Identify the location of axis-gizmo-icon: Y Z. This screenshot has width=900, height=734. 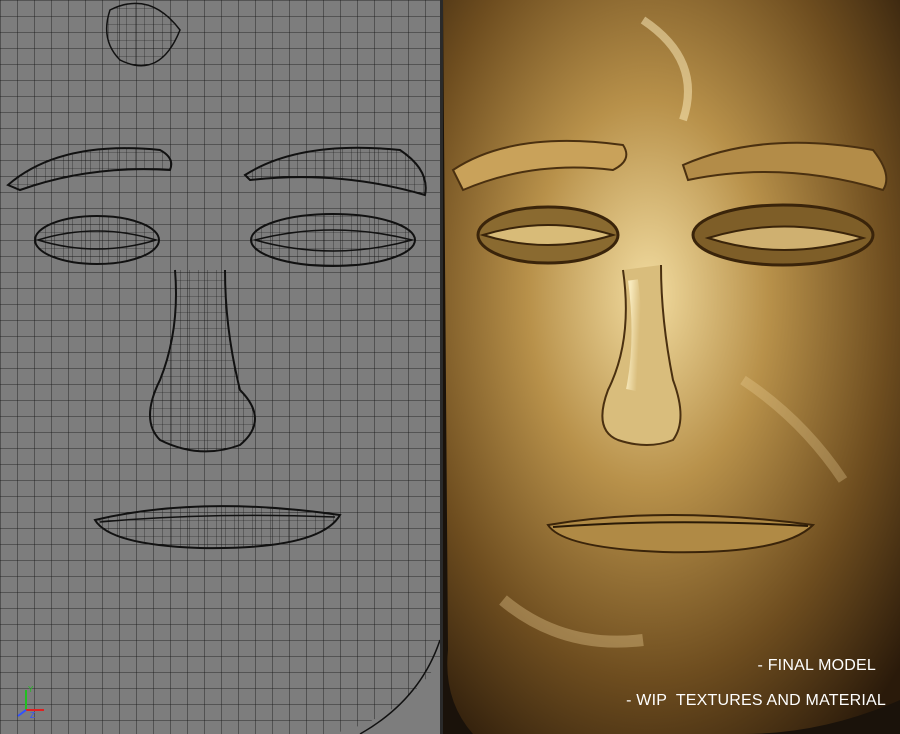
(31, 702).